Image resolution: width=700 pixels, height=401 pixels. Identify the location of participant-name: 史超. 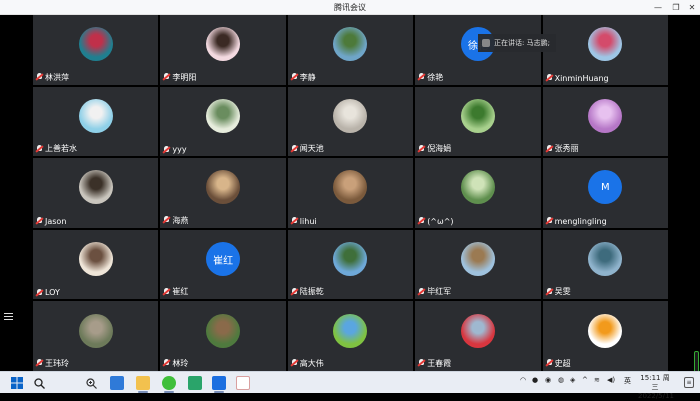
(562, 363).